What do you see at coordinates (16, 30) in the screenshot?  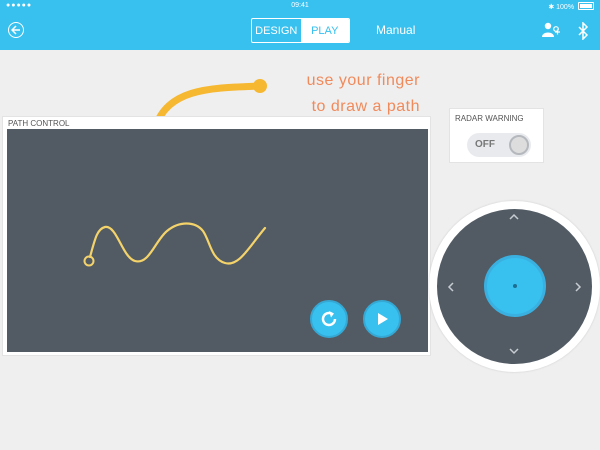 I see `back-icon` at bounding box center [16, 30].